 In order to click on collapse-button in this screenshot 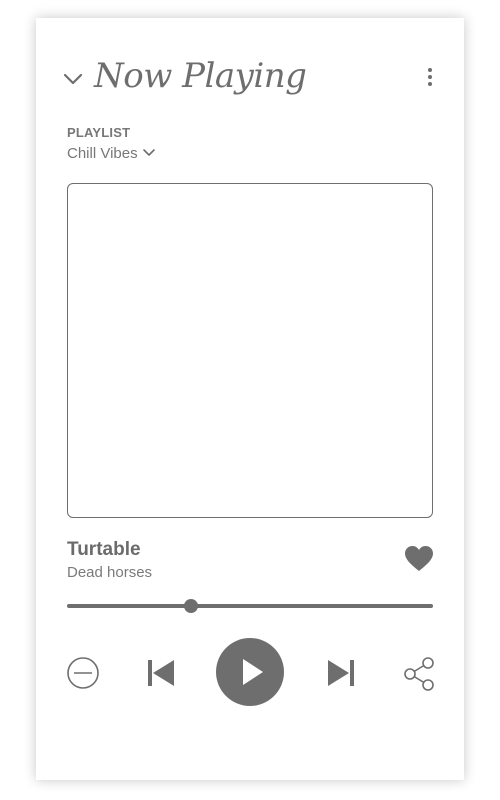, I will do `click(73, 79)`.